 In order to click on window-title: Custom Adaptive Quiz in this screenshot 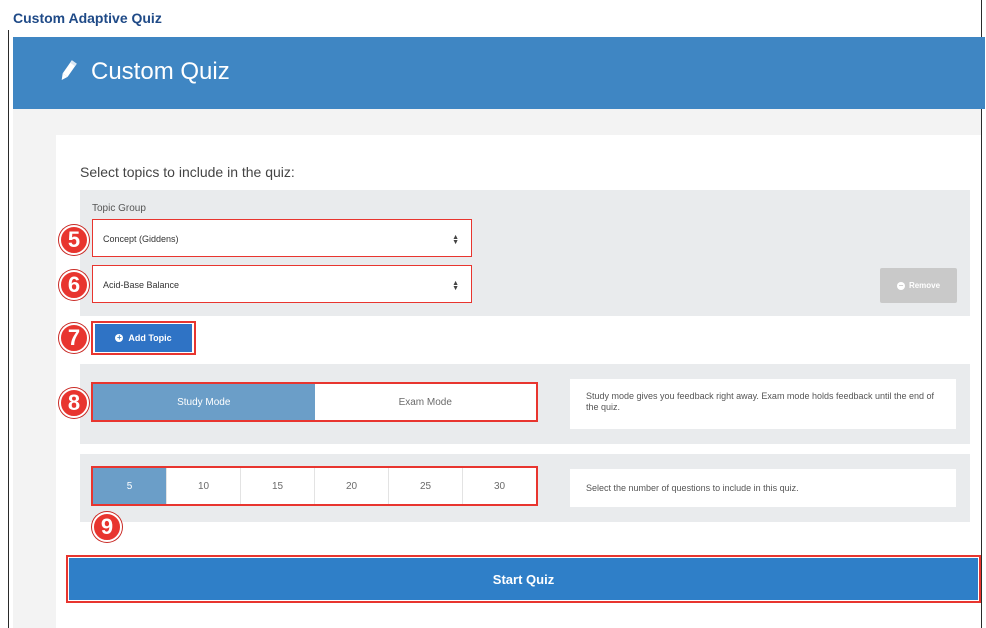, I will do `click(87, 18)`.